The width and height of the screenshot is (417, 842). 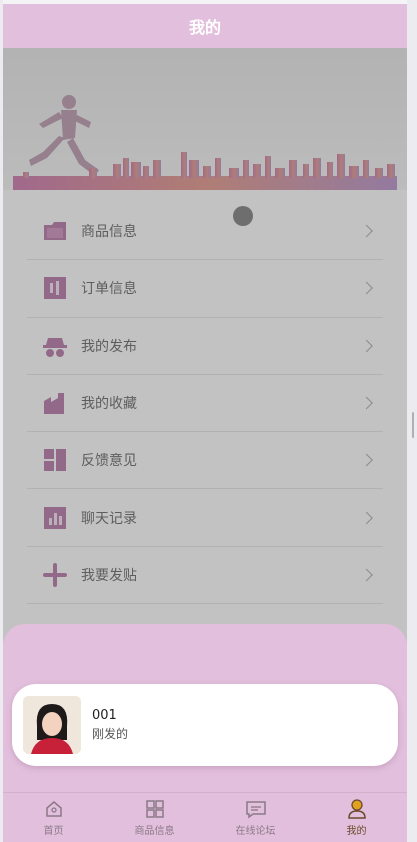 I want to click on tab-me: 我的, so click(x=356, y=817).